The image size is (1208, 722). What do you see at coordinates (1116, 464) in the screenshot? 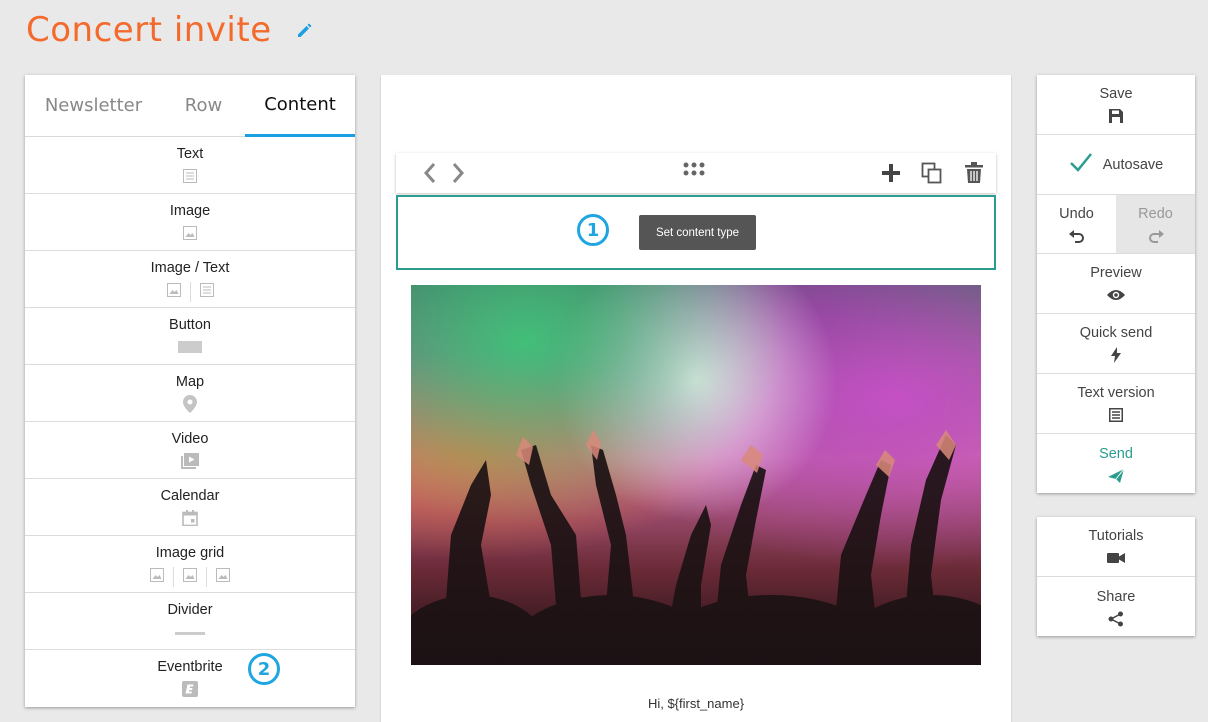
I see `send-button: Send` at bounding box center [1116, 464].